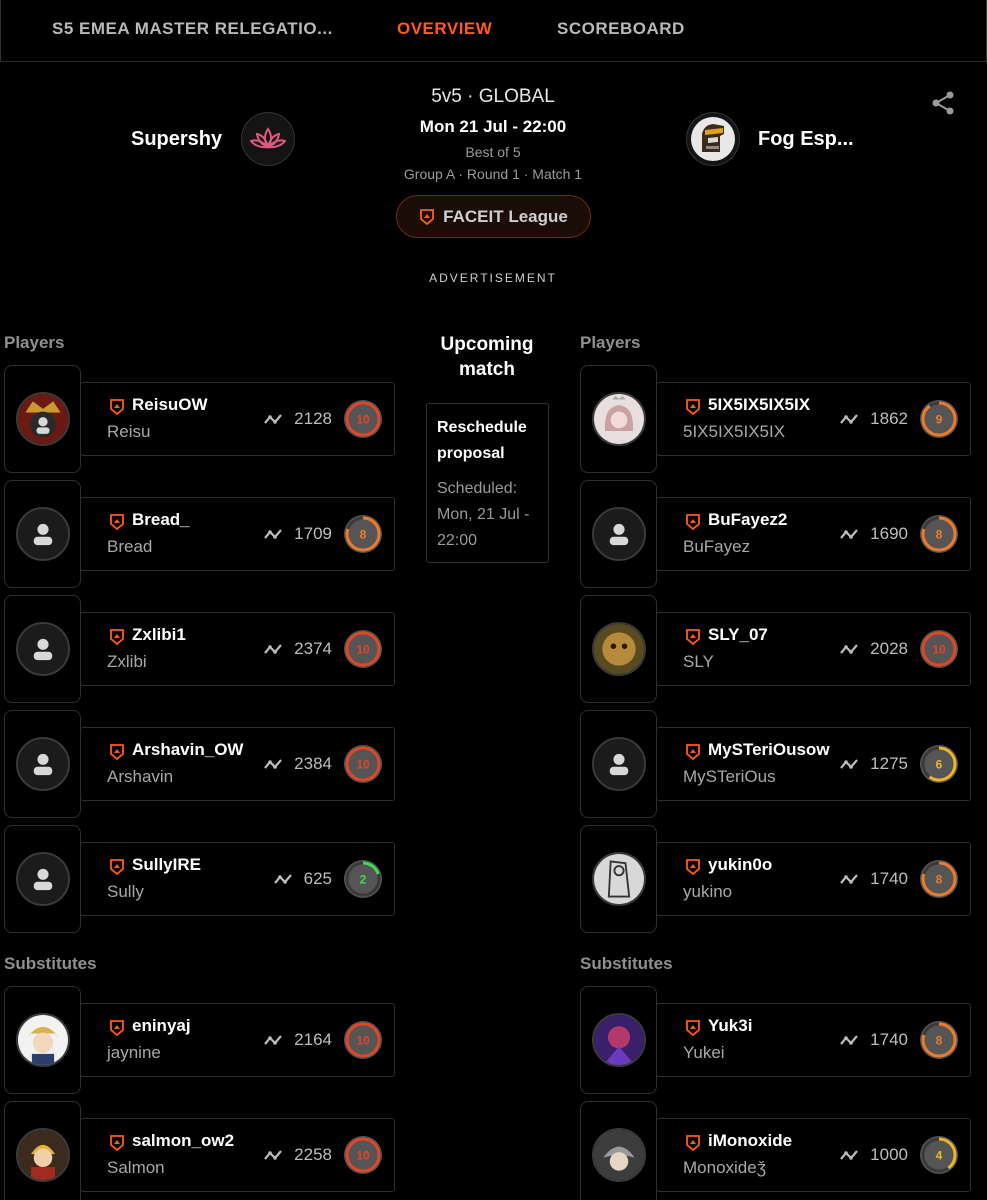  What do you see at coordinates (813, 879) in the screenshot?
I see `player-info: yukin0o yukino 1740 8` at bounding box center [813, 879].